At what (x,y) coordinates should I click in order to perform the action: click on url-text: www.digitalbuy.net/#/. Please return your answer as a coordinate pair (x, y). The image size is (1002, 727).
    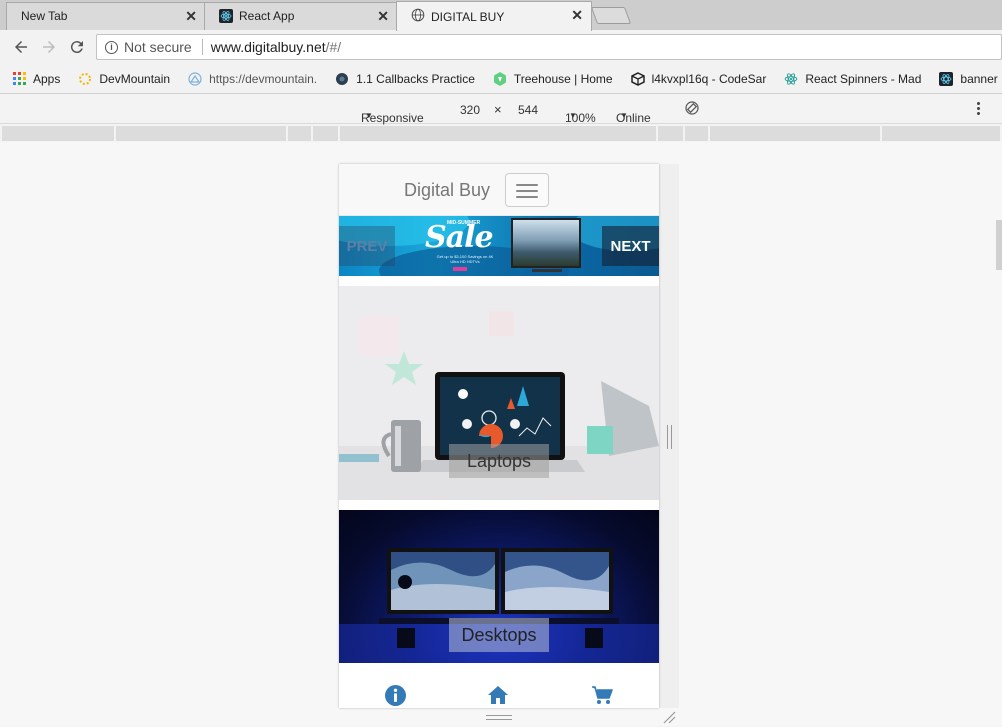
    Looking at the image, I should click on (276, 47).